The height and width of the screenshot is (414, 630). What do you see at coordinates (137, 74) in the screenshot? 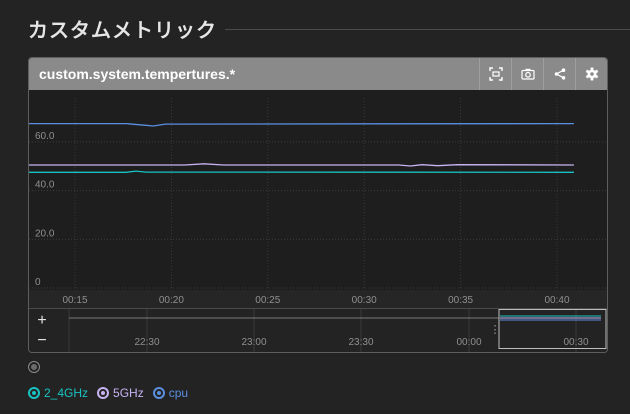
I see `panel-title: custom.system.tempertures.*` at bounding box center [137, 74].